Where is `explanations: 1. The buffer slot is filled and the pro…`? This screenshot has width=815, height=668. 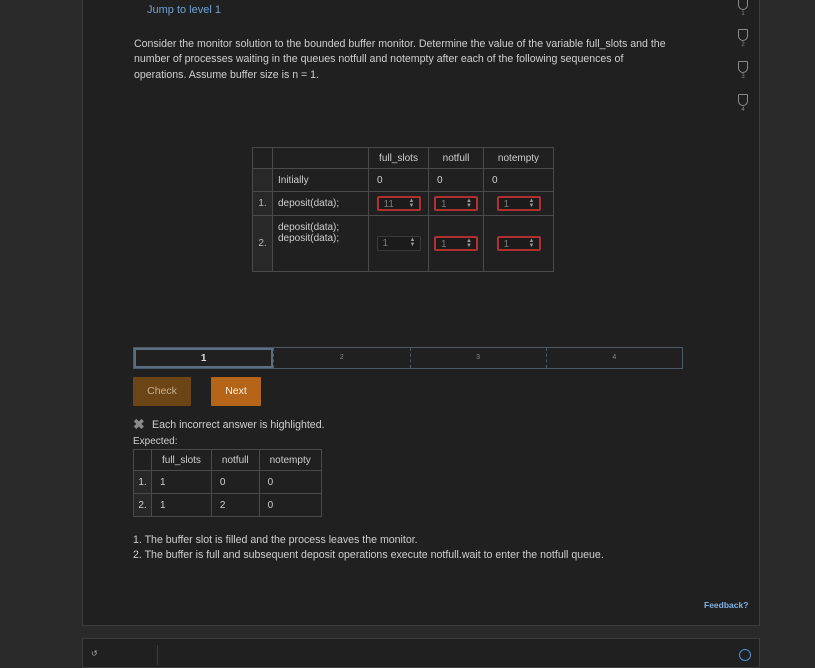 explanations: 1. The buffer slot is filled and the pro… is located at coordinates (368, 548).